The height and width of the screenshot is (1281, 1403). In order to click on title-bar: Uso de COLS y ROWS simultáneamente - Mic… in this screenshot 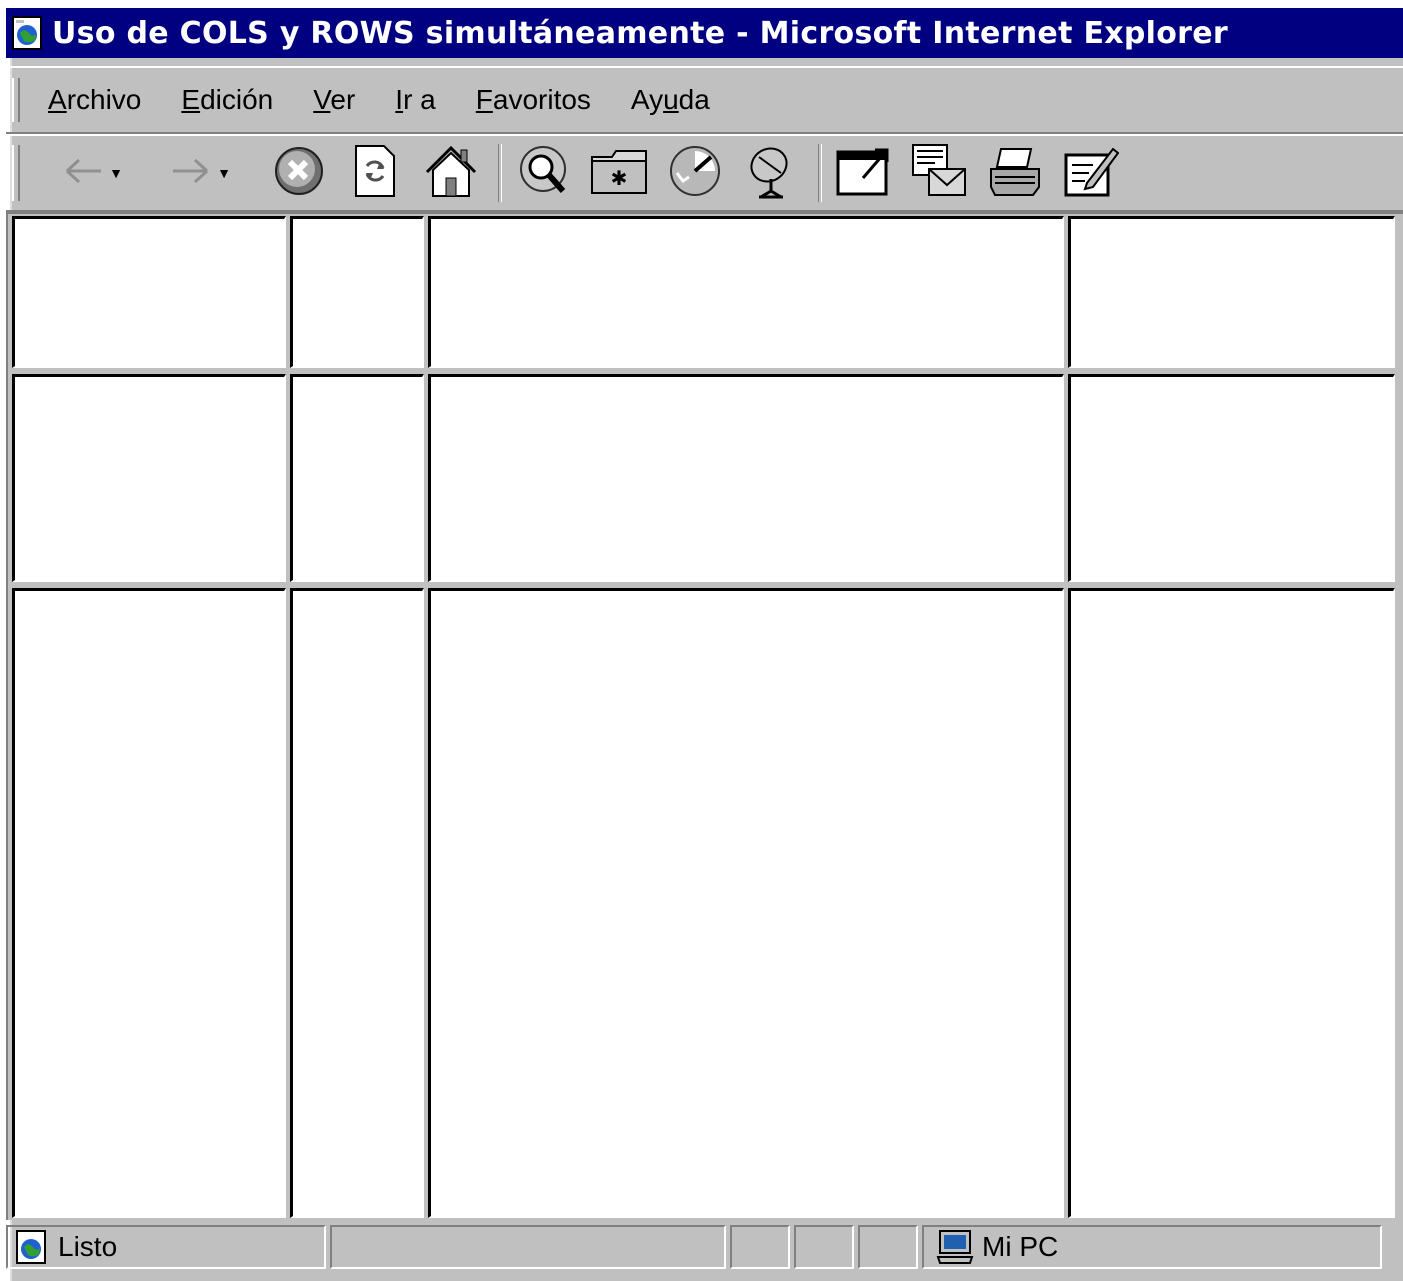, I will do `click(704, 33)`.